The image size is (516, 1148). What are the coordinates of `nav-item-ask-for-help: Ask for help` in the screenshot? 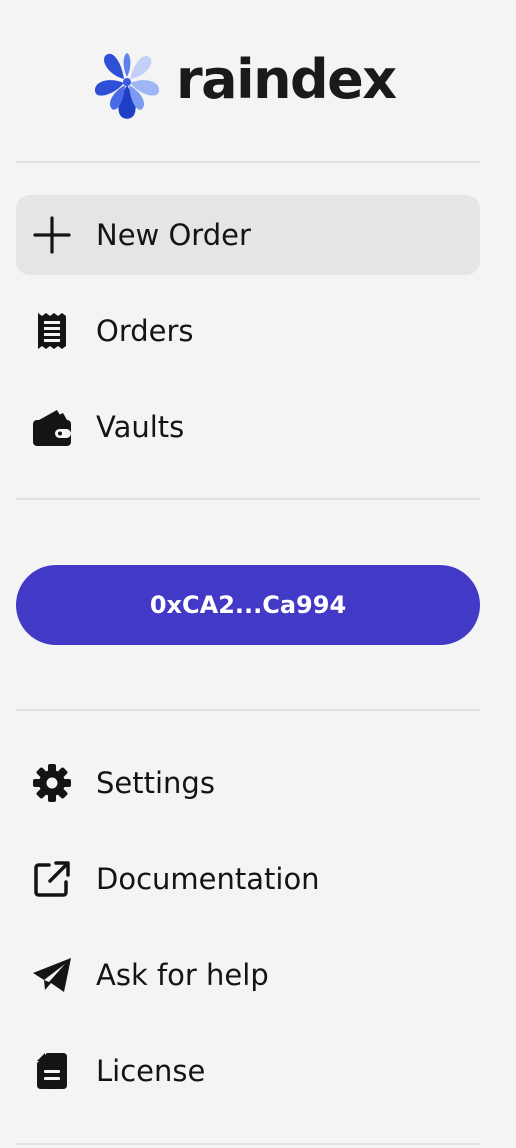 It's located at (248, 975).